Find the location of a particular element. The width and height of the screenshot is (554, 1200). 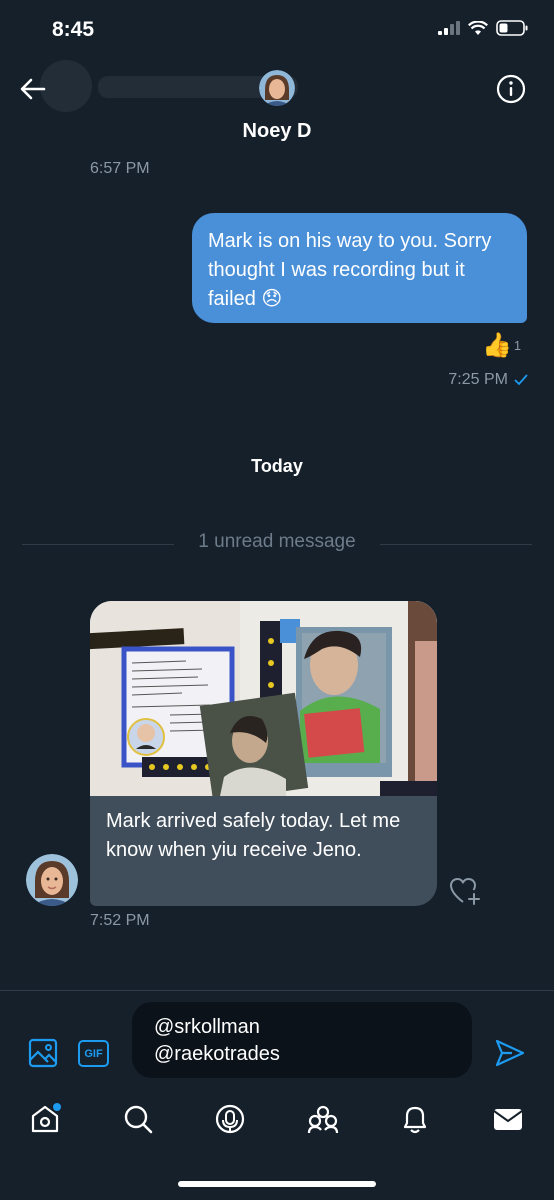

checkmark-icon is located at coordinates (521, 380).